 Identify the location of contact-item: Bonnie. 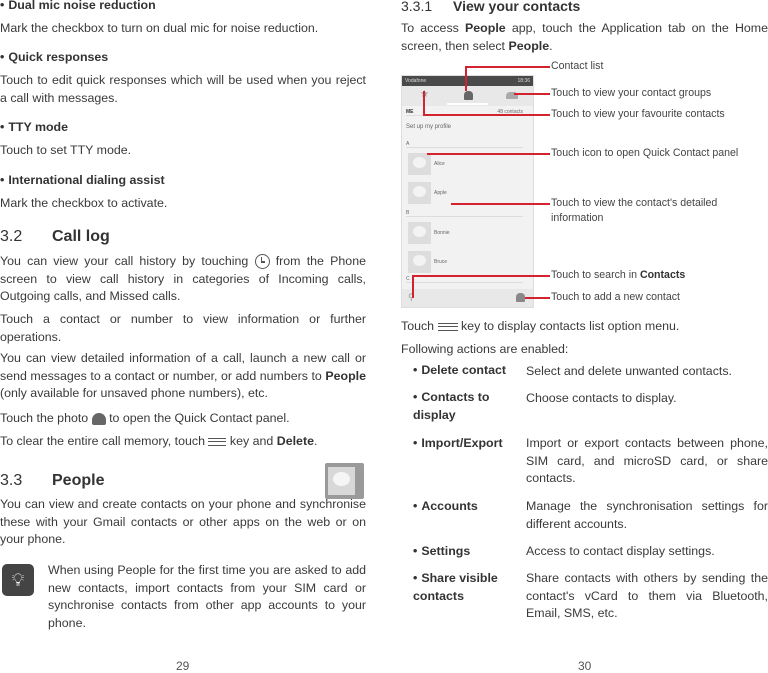
(478, 233).